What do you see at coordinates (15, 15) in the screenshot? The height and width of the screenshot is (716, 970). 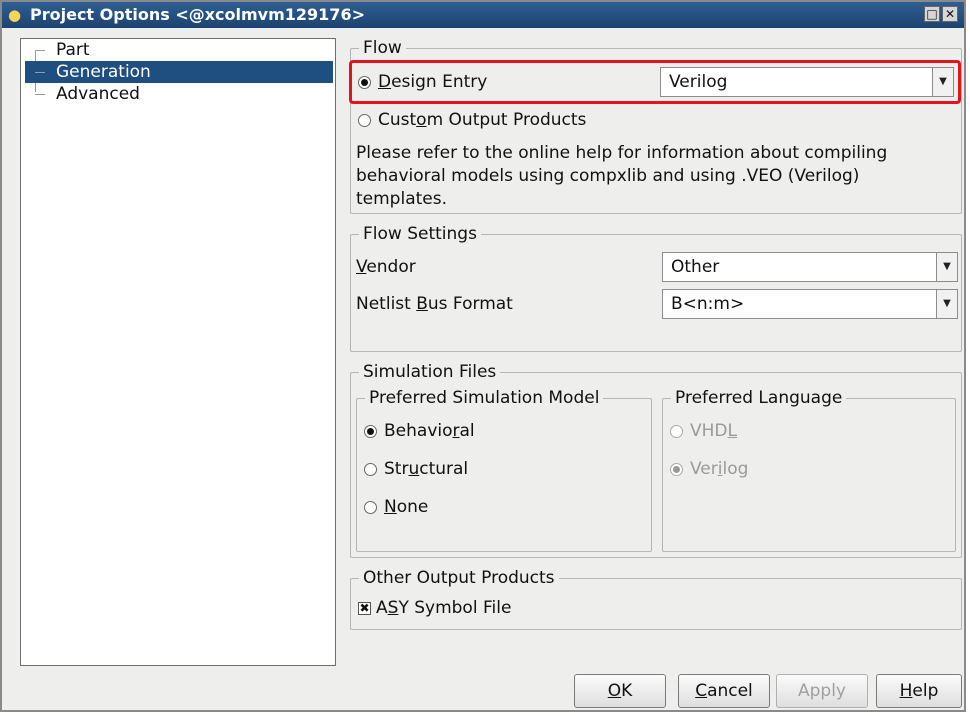 I see `bulb-icon: ●` at bounding box center [15, 15].